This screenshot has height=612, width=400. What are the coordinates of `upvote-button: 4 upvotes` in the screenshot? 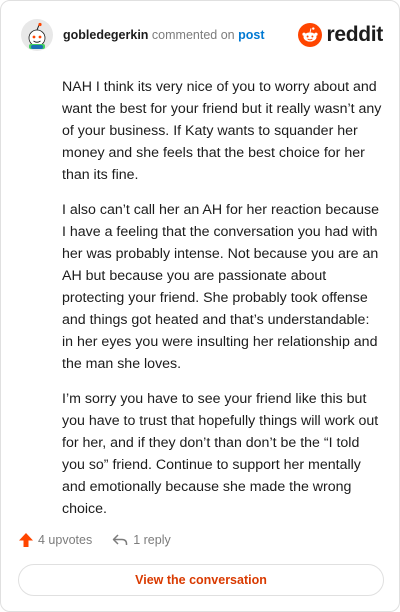 It's located at (55, 540).